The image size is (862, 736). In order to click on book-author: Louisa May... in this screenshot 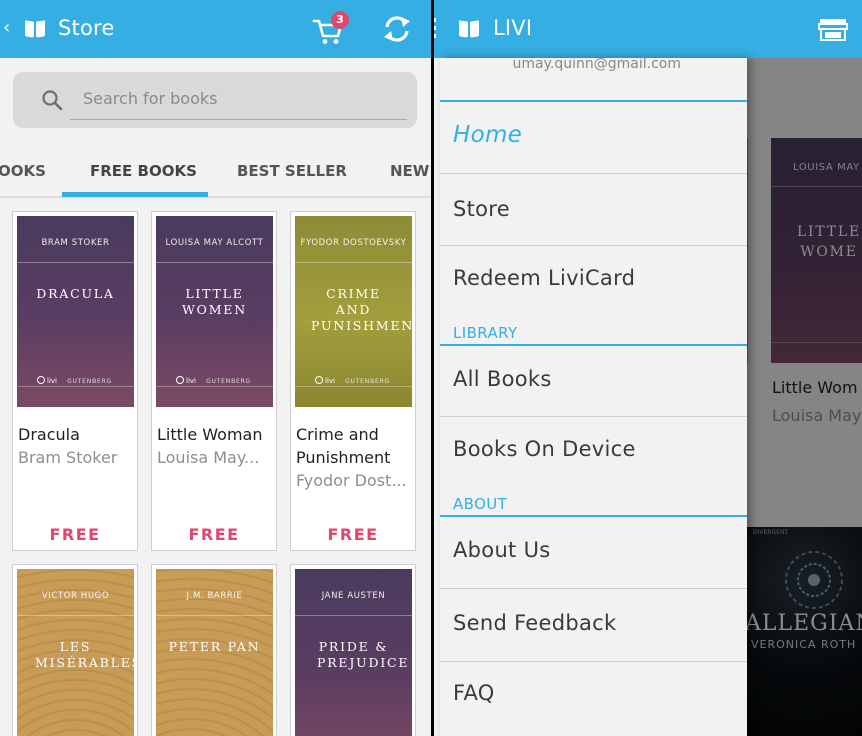, I will do `click(208, 457)`.